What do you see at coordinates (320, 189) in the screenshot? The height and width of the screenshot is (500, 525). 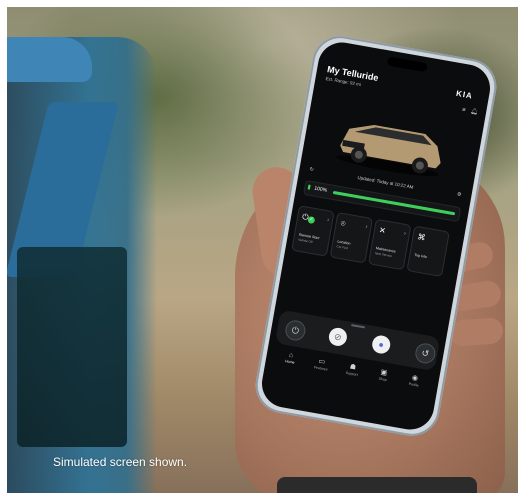 I see `charge-percent: 100%` at bounding box center [320, 189].